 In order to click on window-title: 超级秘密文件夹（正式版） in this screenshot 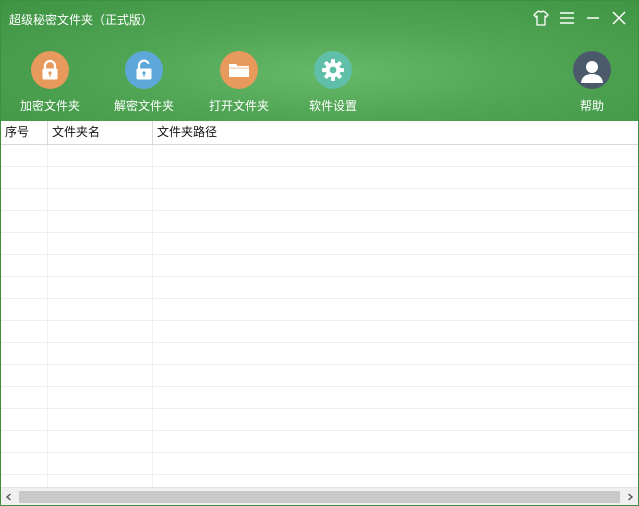, I will do `click(81, 20)`.